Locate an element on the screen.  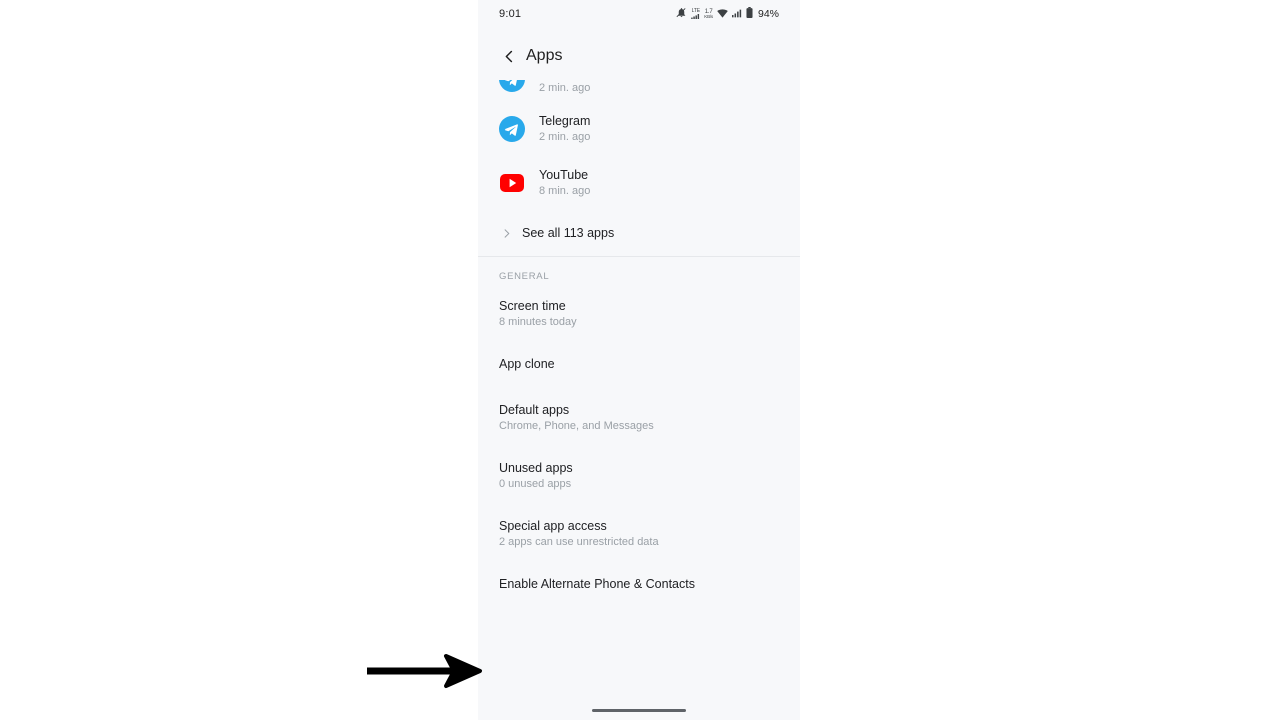
see-all-apps-button: See all 113 apps is located at coordinates (639, 233).